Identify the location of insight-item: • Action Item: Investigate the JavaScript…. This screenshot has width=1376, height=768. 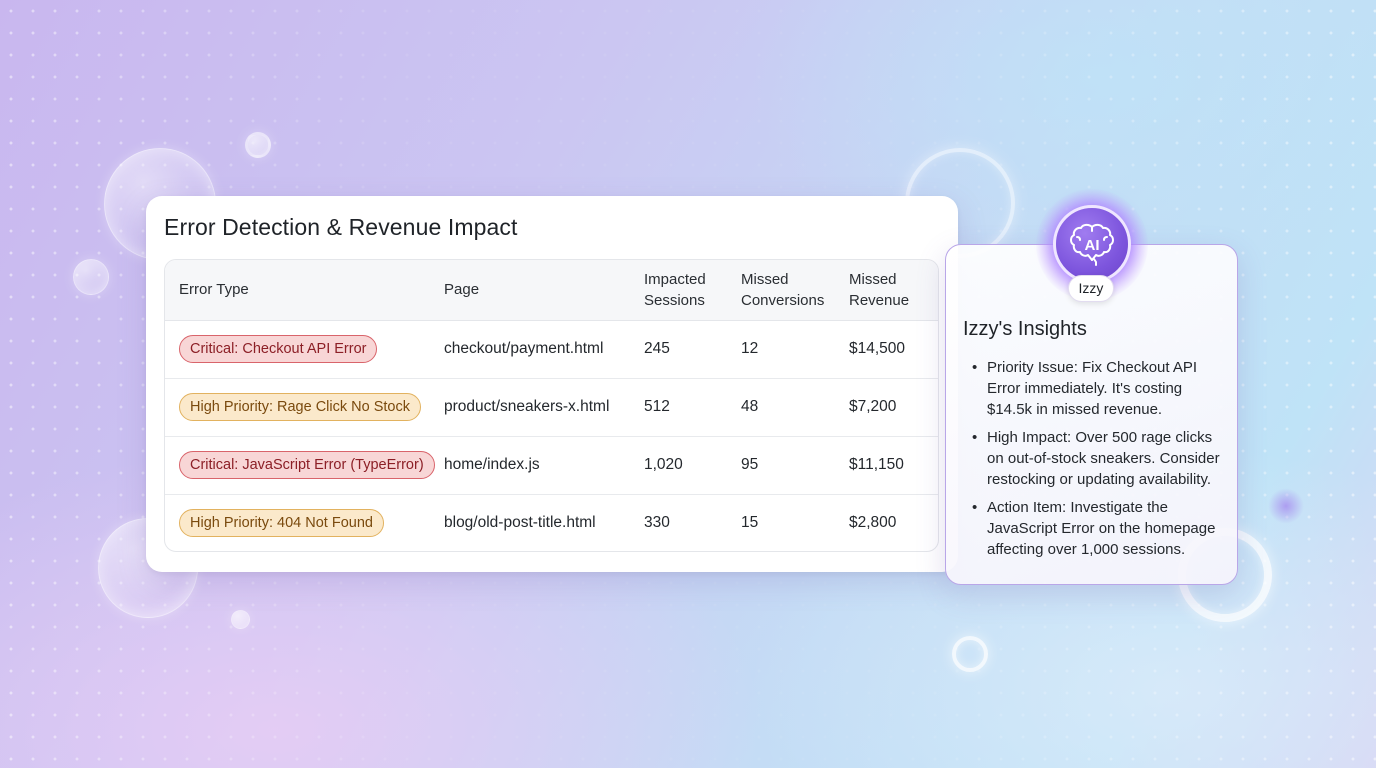
(1094, 528).